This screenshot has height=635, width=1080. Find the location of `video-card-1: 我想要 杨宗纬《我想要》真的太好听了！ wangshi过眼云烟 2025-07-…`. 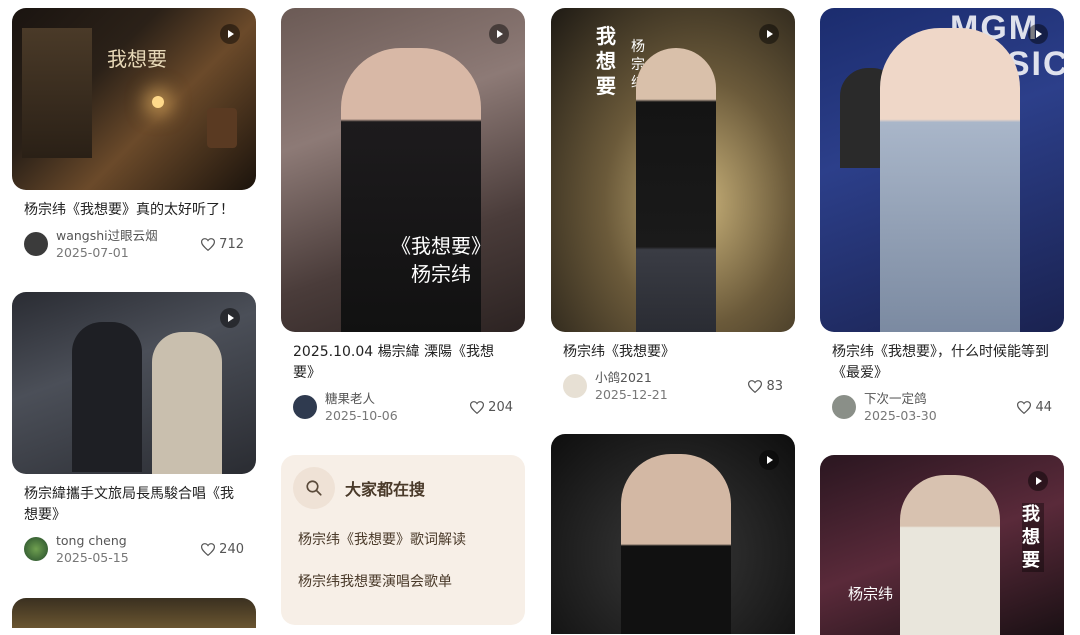

video-card-1: 我想要 杨宗纬《我想要》真的太好听了！ wangshi过眼云烟 2025-07-… is located at coordinates (134, 134).